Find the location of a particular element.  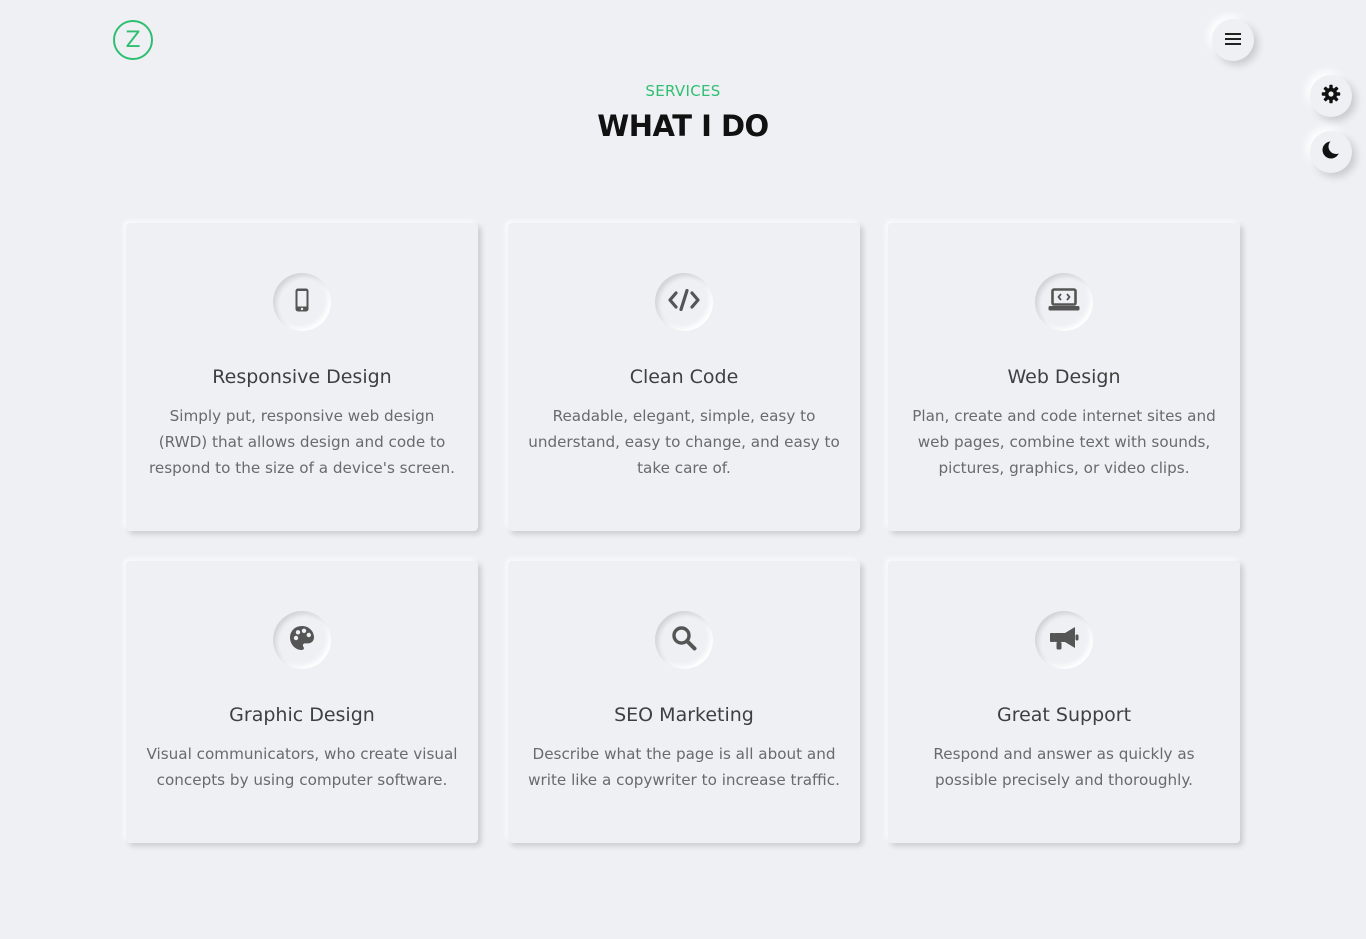

logo: Z is located at coordinates (133, 40).